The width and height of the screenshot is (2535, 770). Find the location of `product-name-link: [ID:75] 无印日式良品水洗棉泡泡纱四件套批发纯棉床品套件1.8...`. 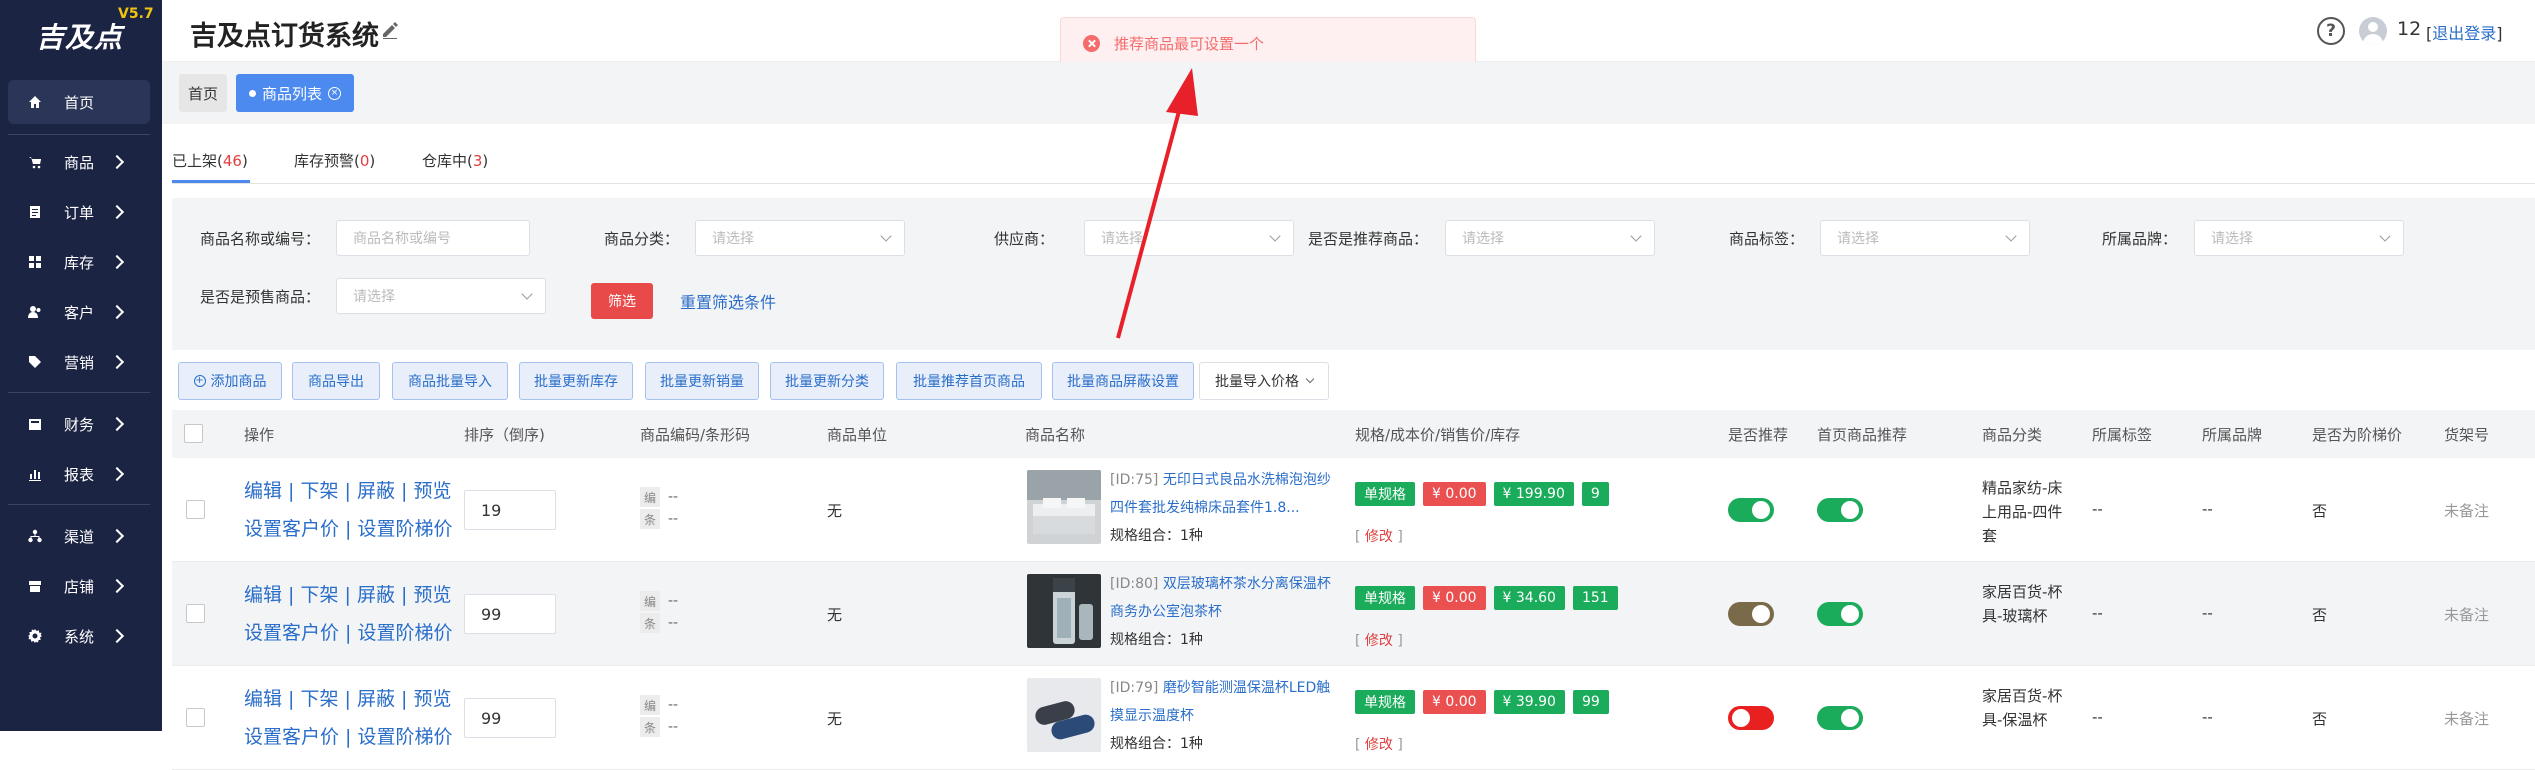

product-name-link: [ID:75] 无印日式良品水洗棉泡泡纱四件套批发纯棉床品套件1.8... is located at coordinates (1222, 494).